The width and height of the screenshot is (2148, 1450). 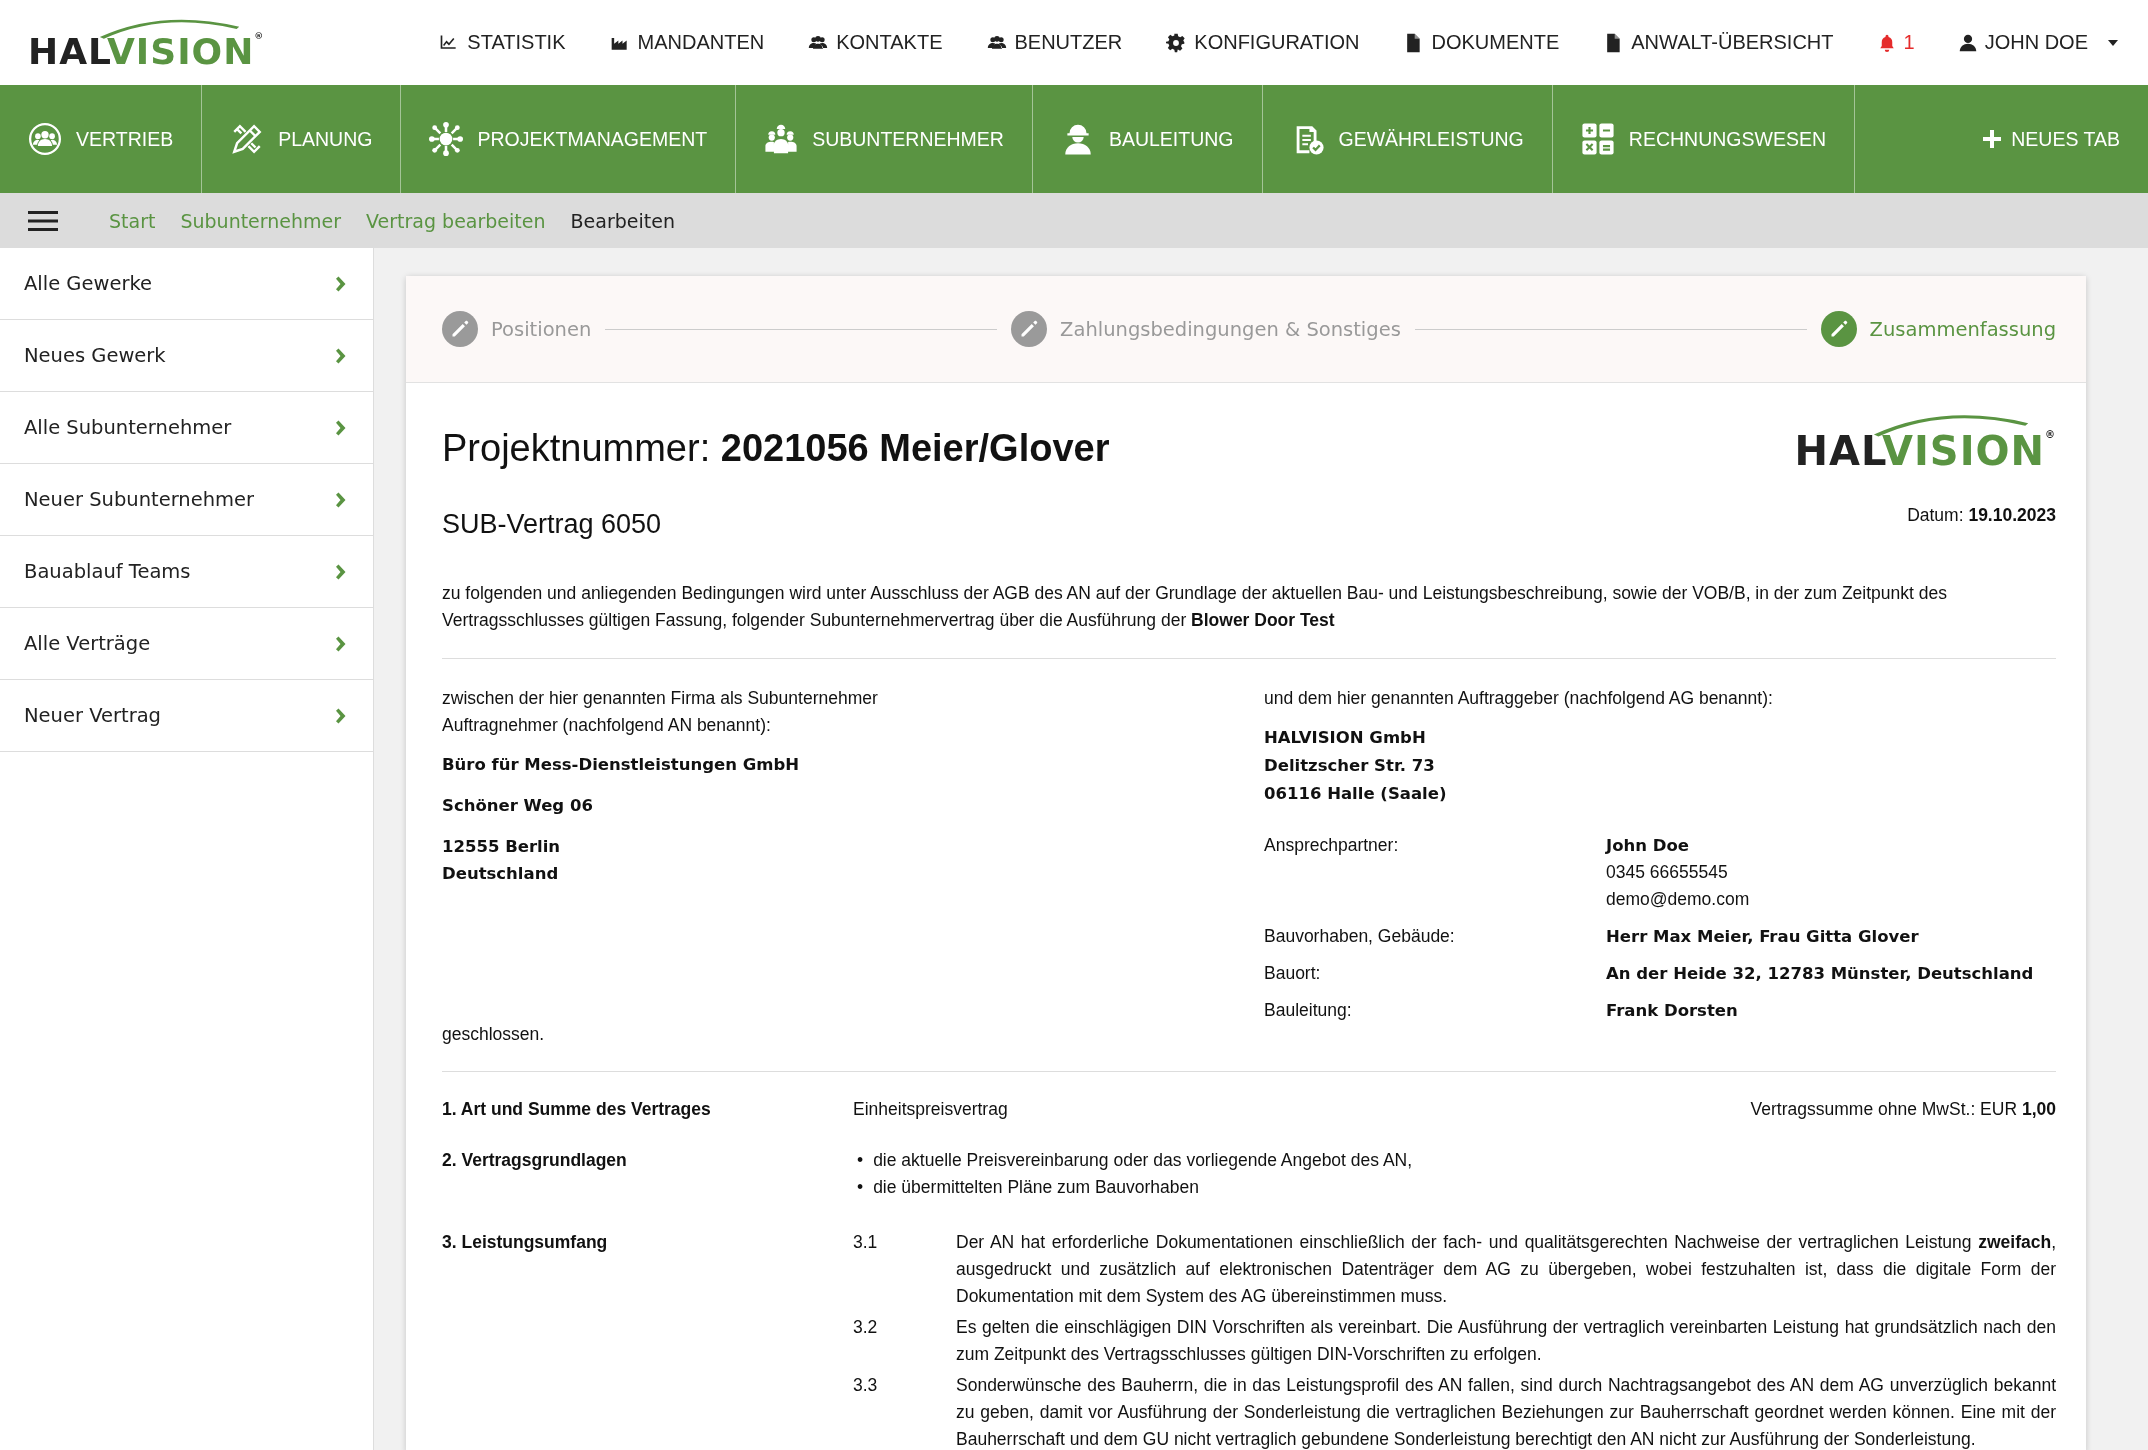 What do you see at coordinates (1143, 1160) in the screenshot?
I see `list-item: die aktuelle Preisvereinbarung oder das vorliegende Angebot des AN,` at bounding box center [1143, 1160].